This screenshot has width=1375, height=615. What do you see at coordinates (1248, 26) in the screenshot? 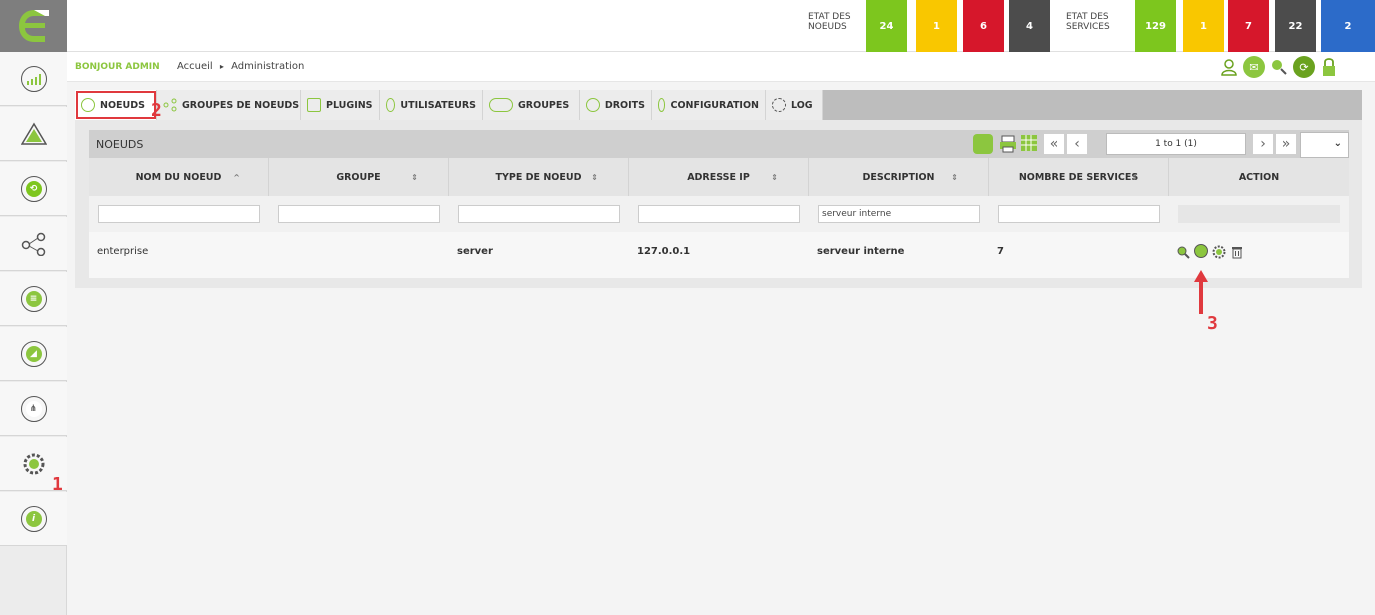
I see `services-critical-count: 7` at bounding box center [1248, 26].